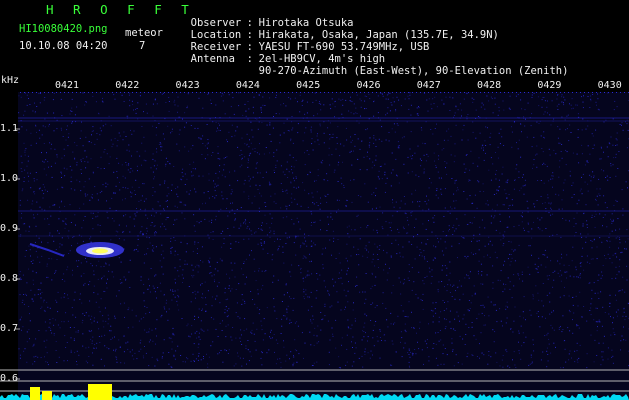 Image resolution: width=629 pixels, height=400 pixels. What do you see at coordinates (10, 80) in the screenshot?
I see `y-unit-label: kHz` at bounding box center [10, 80].